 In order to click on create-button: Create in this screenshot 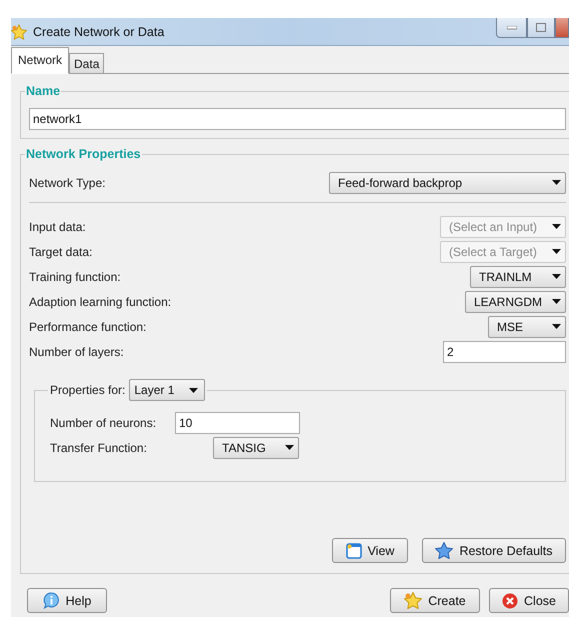, I will do `click(435, 600)`.